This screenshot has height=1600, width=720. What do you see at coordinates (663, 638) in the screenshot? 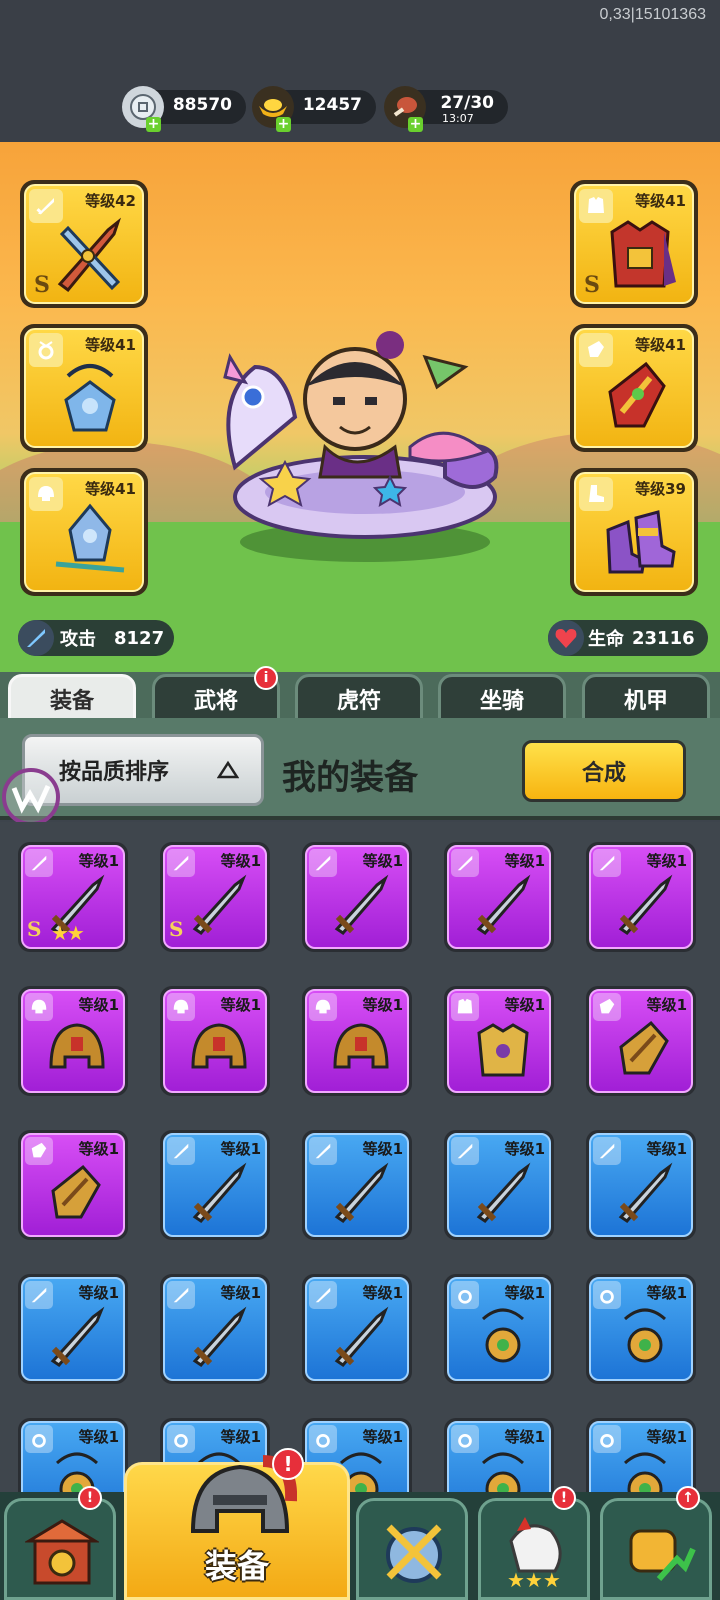
I see `life-value: 23116` at bounding box center [663, 638].